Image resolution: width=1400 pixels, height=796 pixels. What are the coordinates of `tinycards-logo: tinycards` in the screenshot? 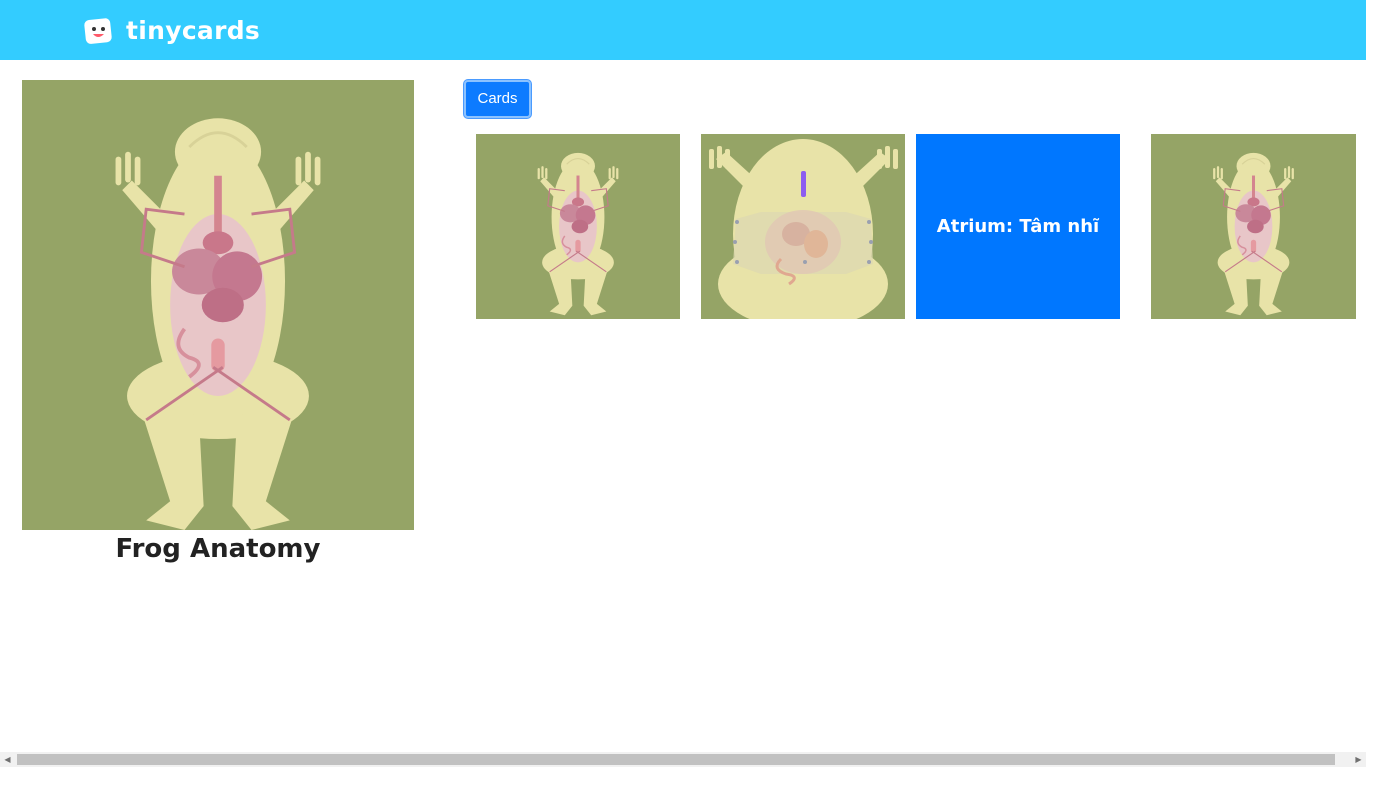 It's located at (171, 31).